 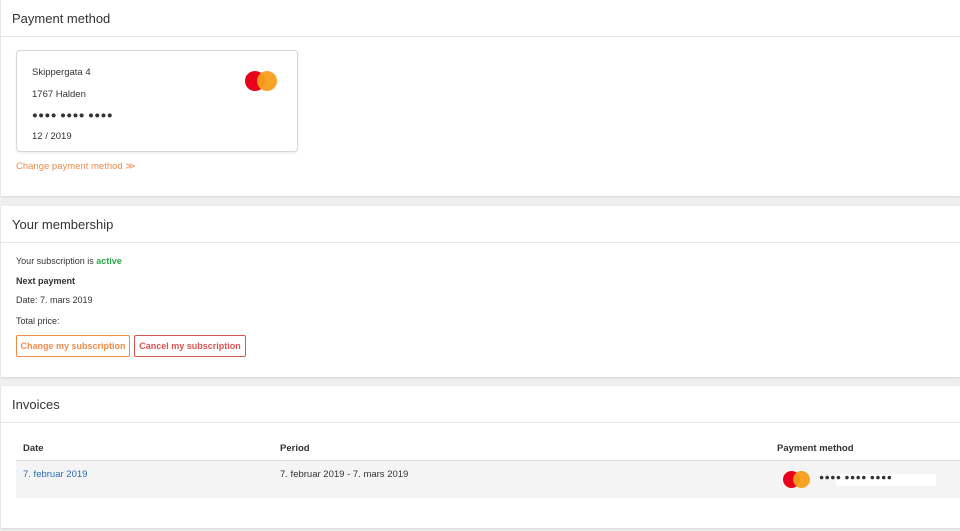 I want to click on status-active-badge: active, so click(x=109, y=261).